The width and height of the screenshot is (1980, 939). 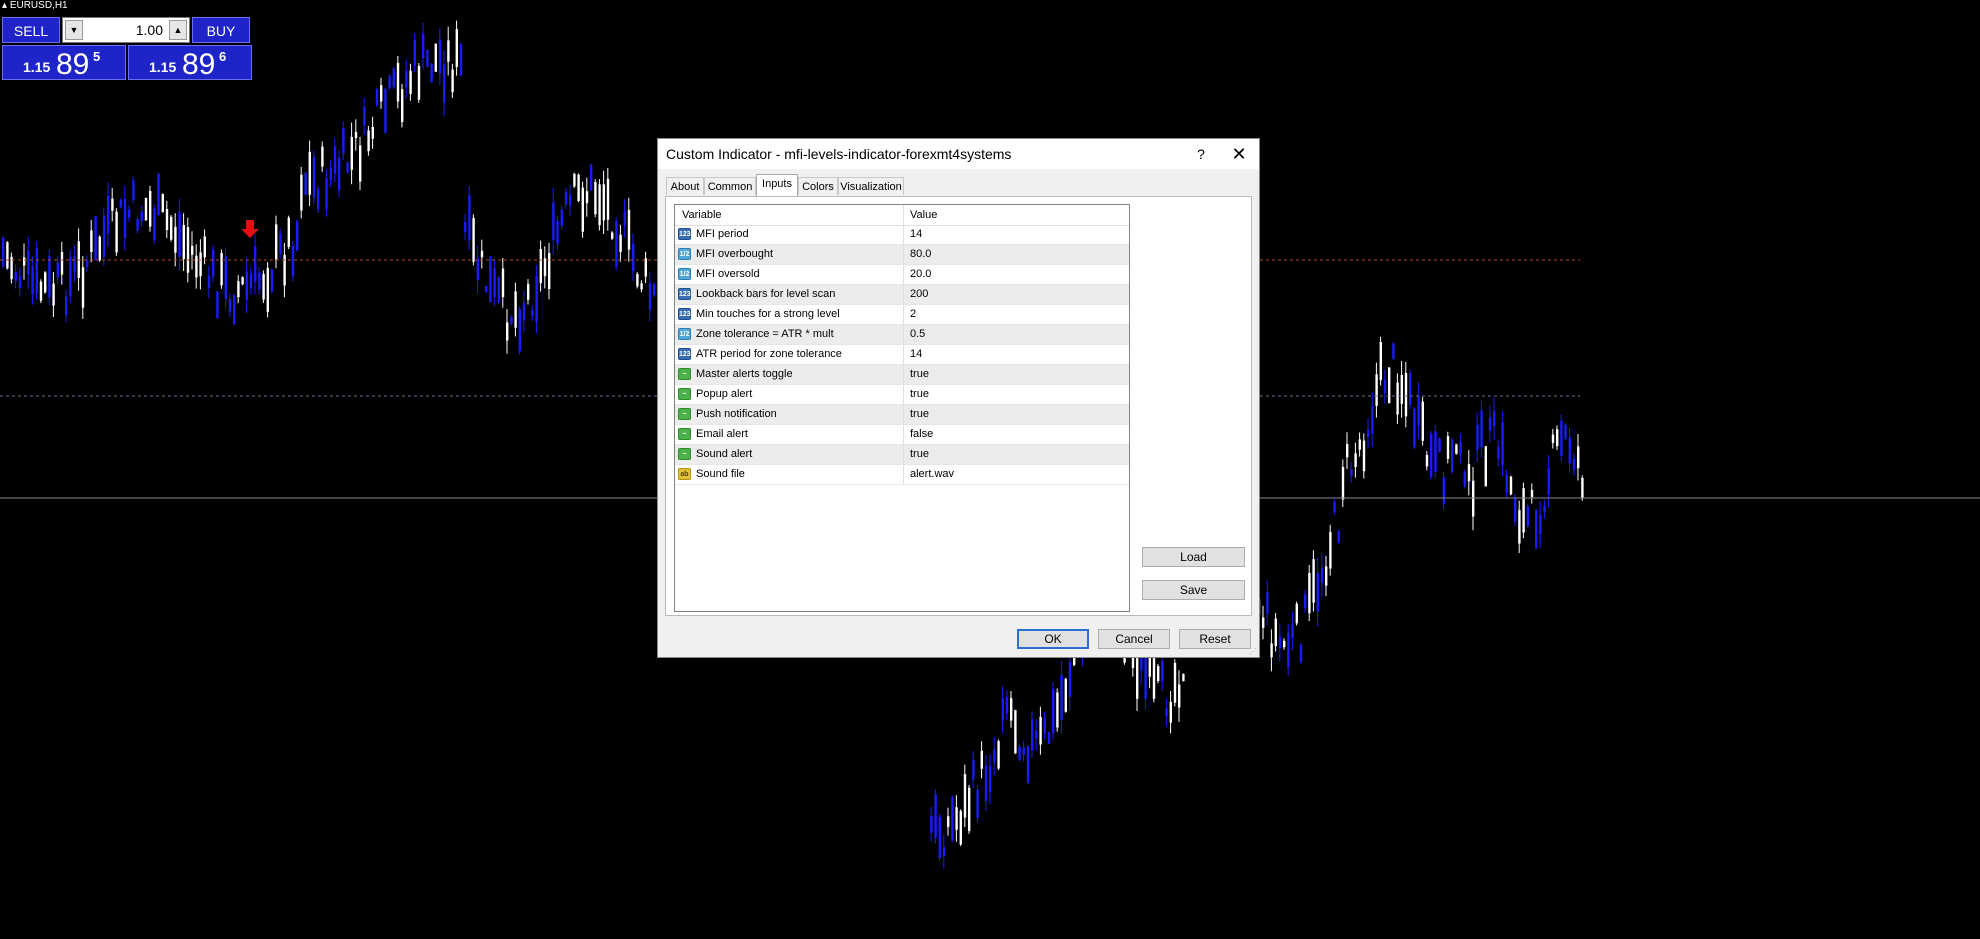 What do you see at coordinates (1239, 154) in the screenshot?
I see `close-icon: ✕` at bounding box center [1239, 154].